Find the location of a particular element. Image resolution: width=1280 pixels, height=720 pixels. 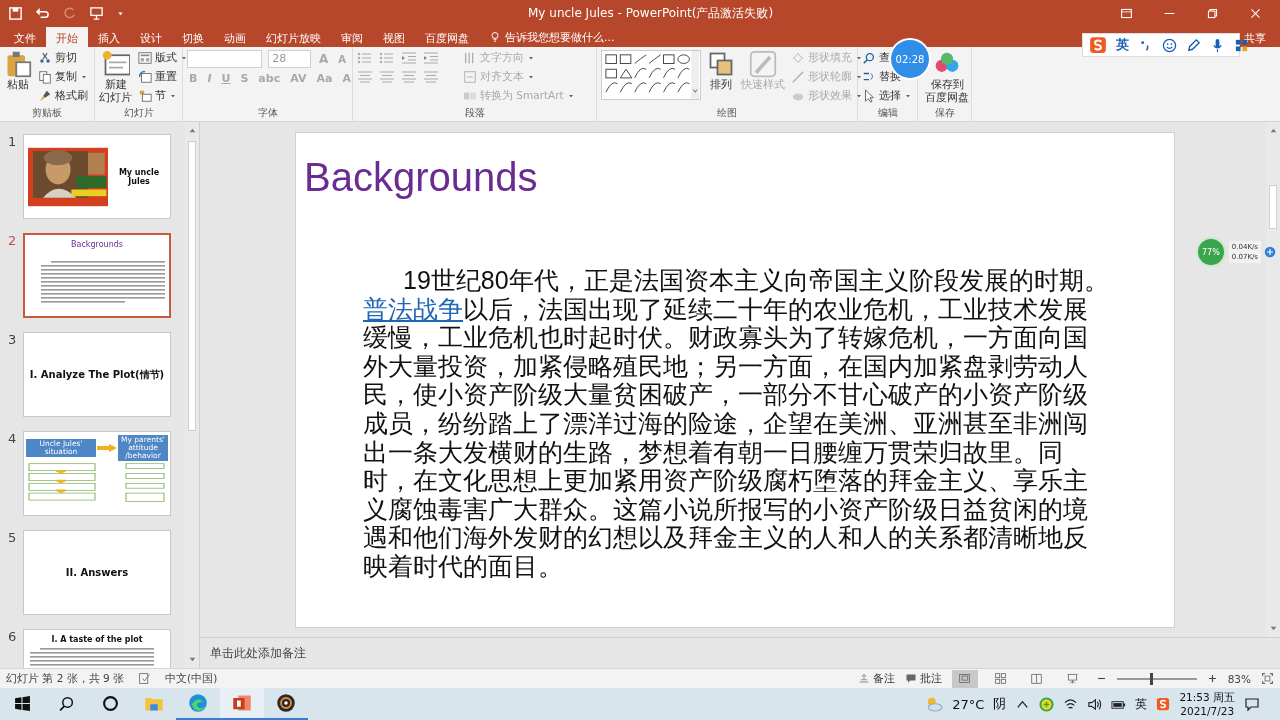

cut-icon is located at coordinates (45, 58).